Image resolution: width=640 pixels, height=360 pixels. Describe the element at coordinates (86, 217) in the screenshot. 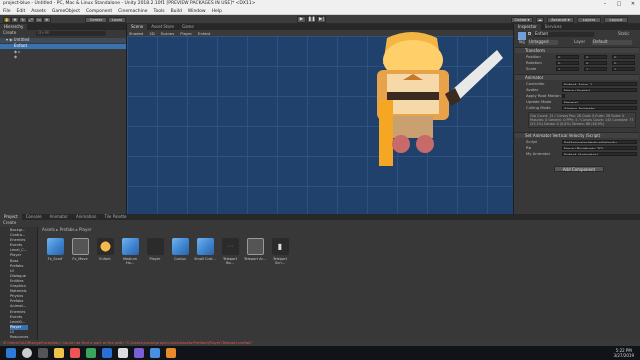

I see `tab-animation: Animation` at that location.